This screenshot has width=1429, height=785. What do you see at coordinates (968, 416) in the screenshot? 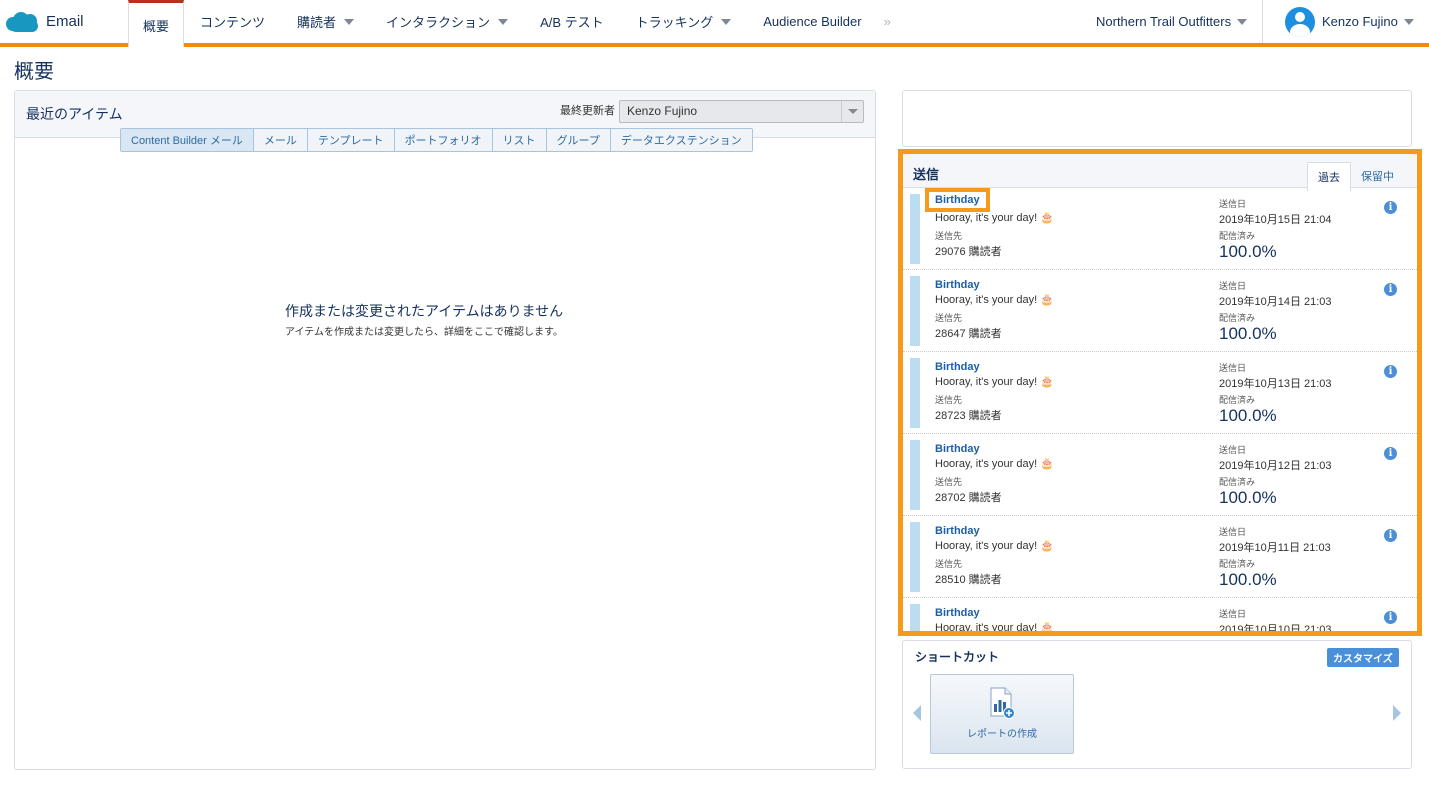
I see `send-to-count: 28723 購読者` at bounding box center [968, 416].